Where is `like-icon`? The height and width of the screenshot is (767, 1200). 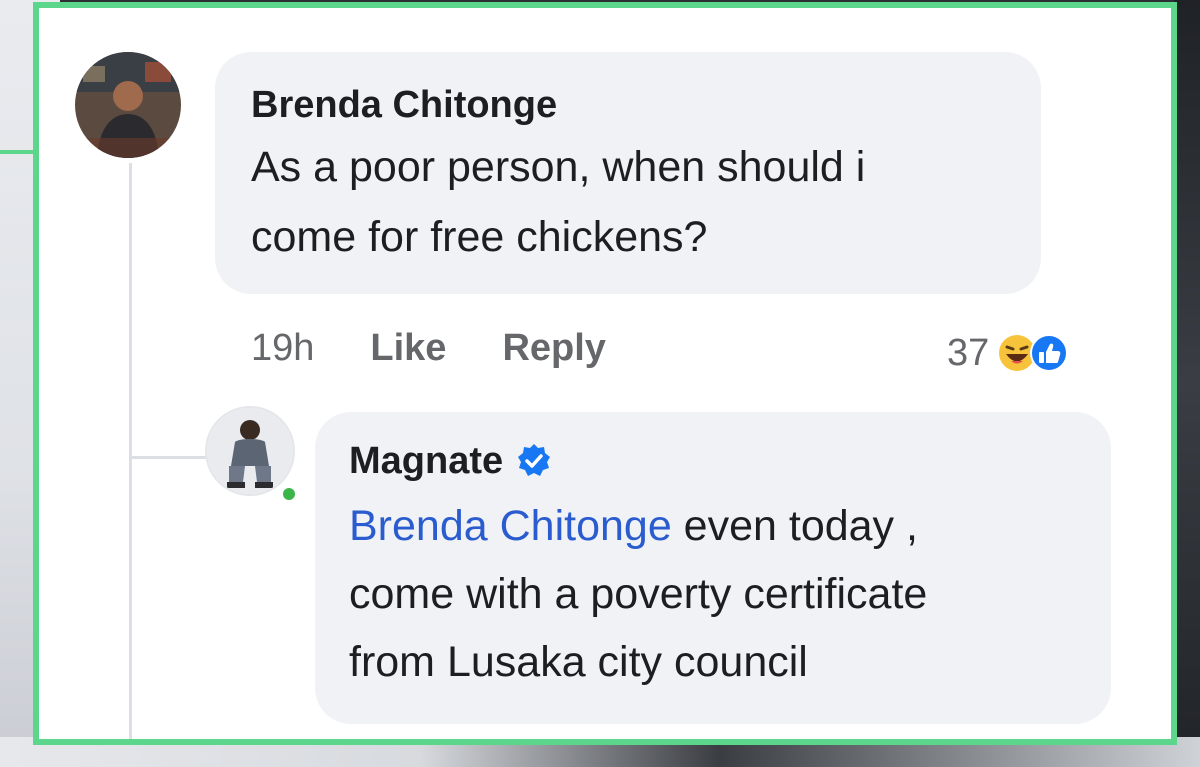
like-icon is located at coordinates (1049, 353).